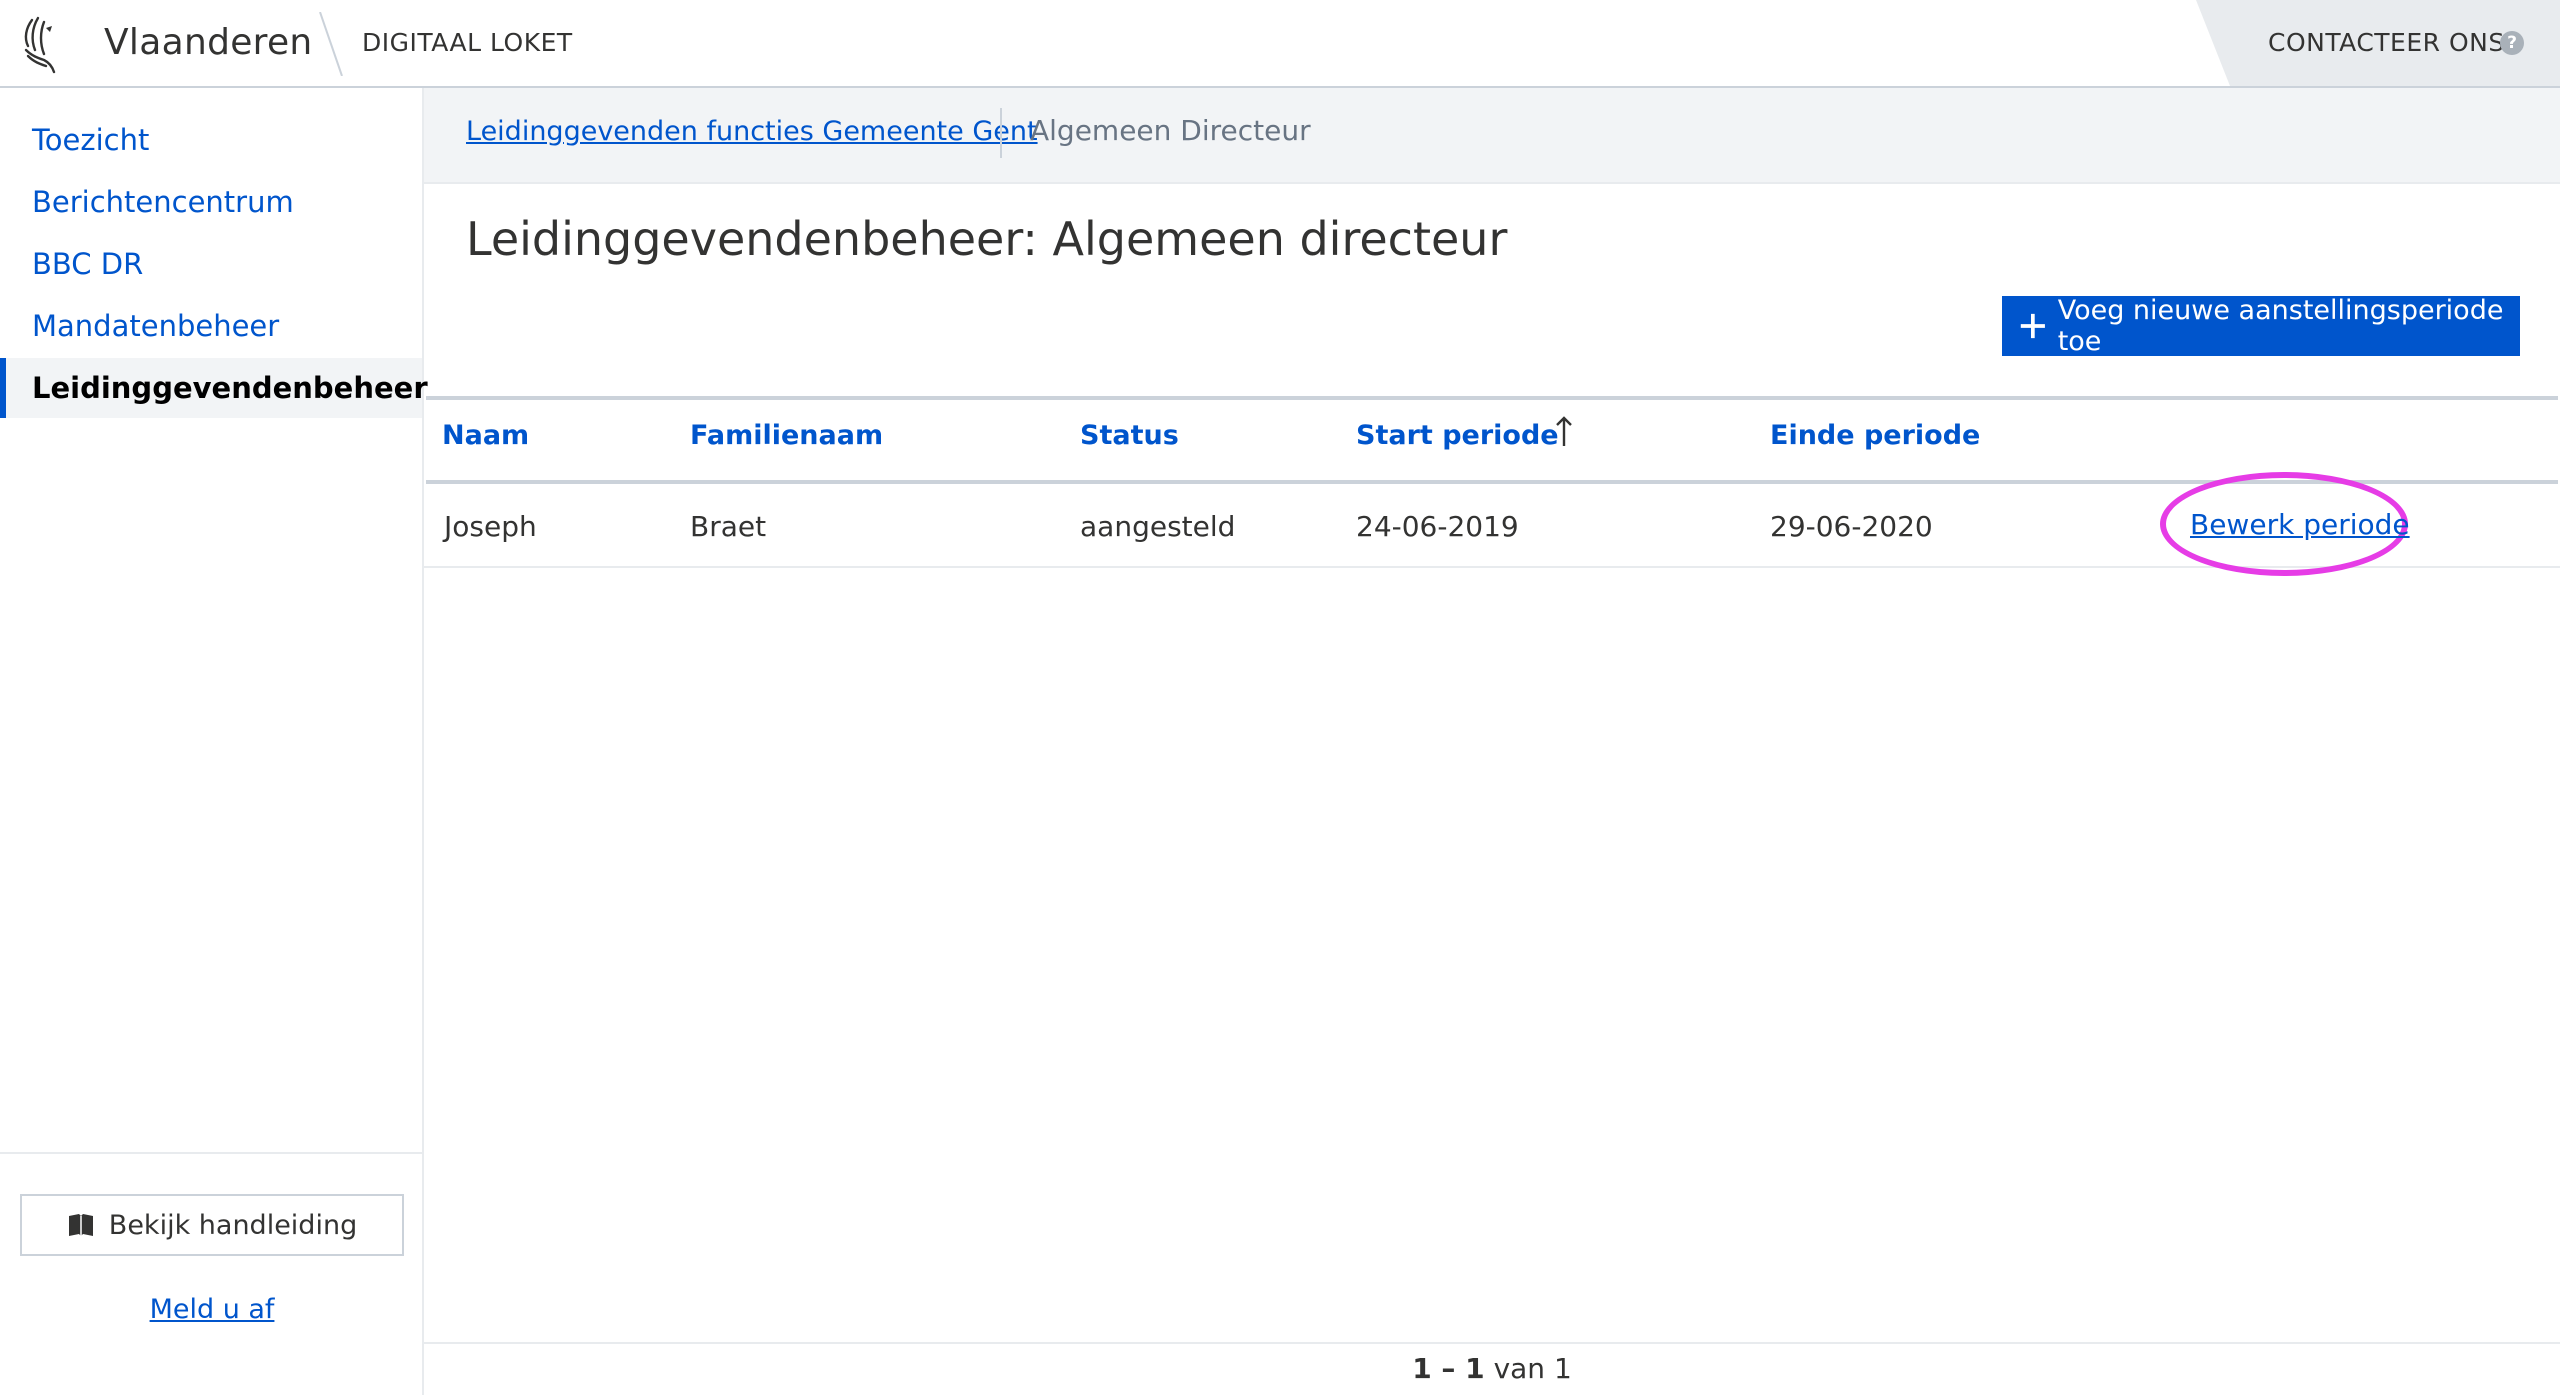 This screenshot has width=2560, height=1395. What do you see at coordinates (80, 1225) in the screenshot?
I see `book-icon` at bounding box center [80, 1225].